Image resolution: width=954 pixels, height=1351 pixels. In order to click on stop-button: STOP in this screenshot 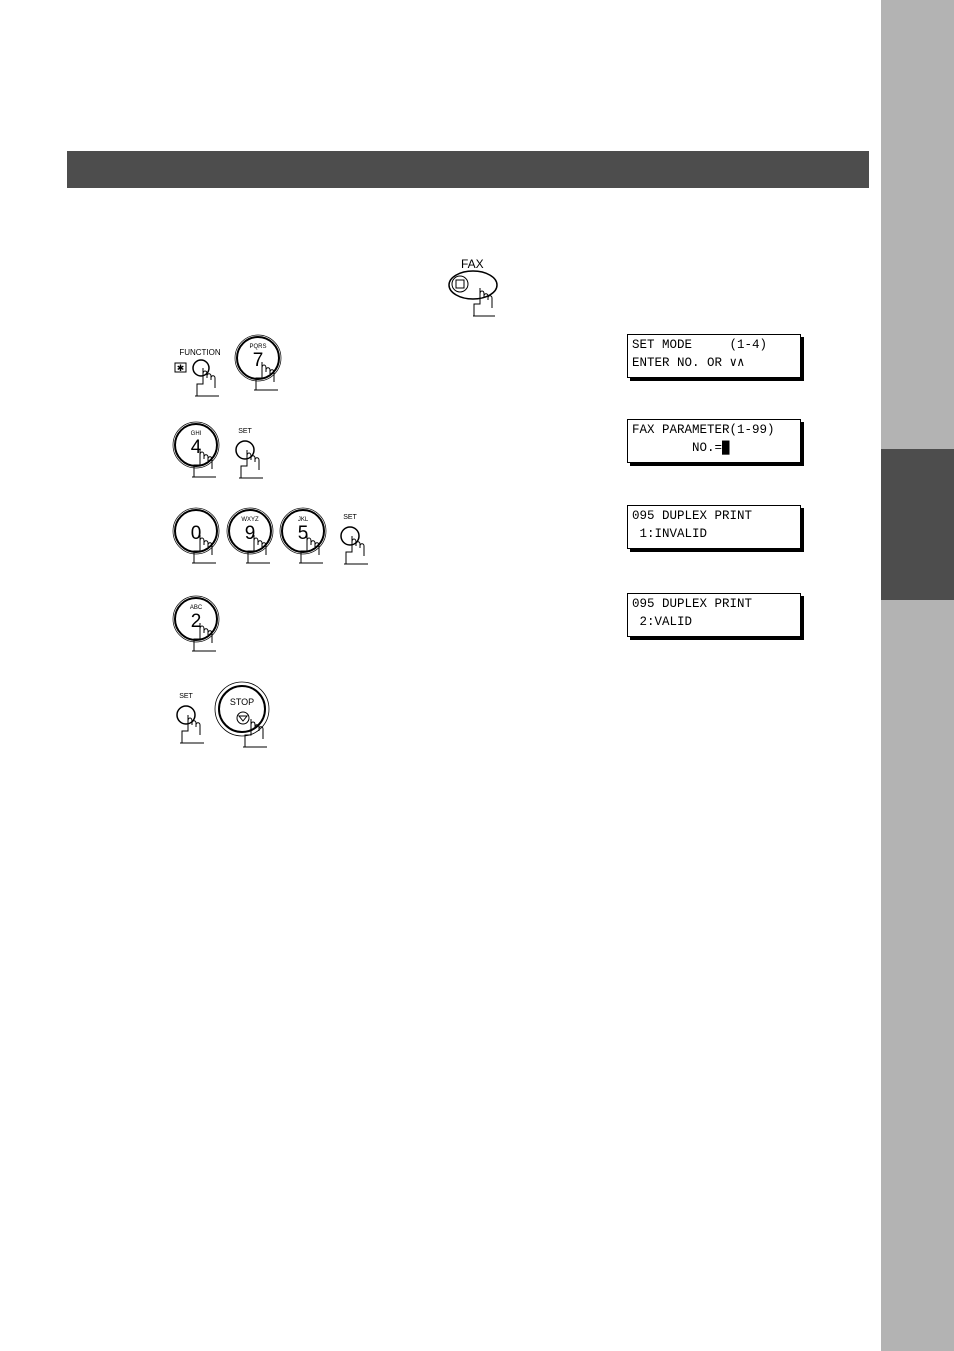, I will do `click(249, 718)`.